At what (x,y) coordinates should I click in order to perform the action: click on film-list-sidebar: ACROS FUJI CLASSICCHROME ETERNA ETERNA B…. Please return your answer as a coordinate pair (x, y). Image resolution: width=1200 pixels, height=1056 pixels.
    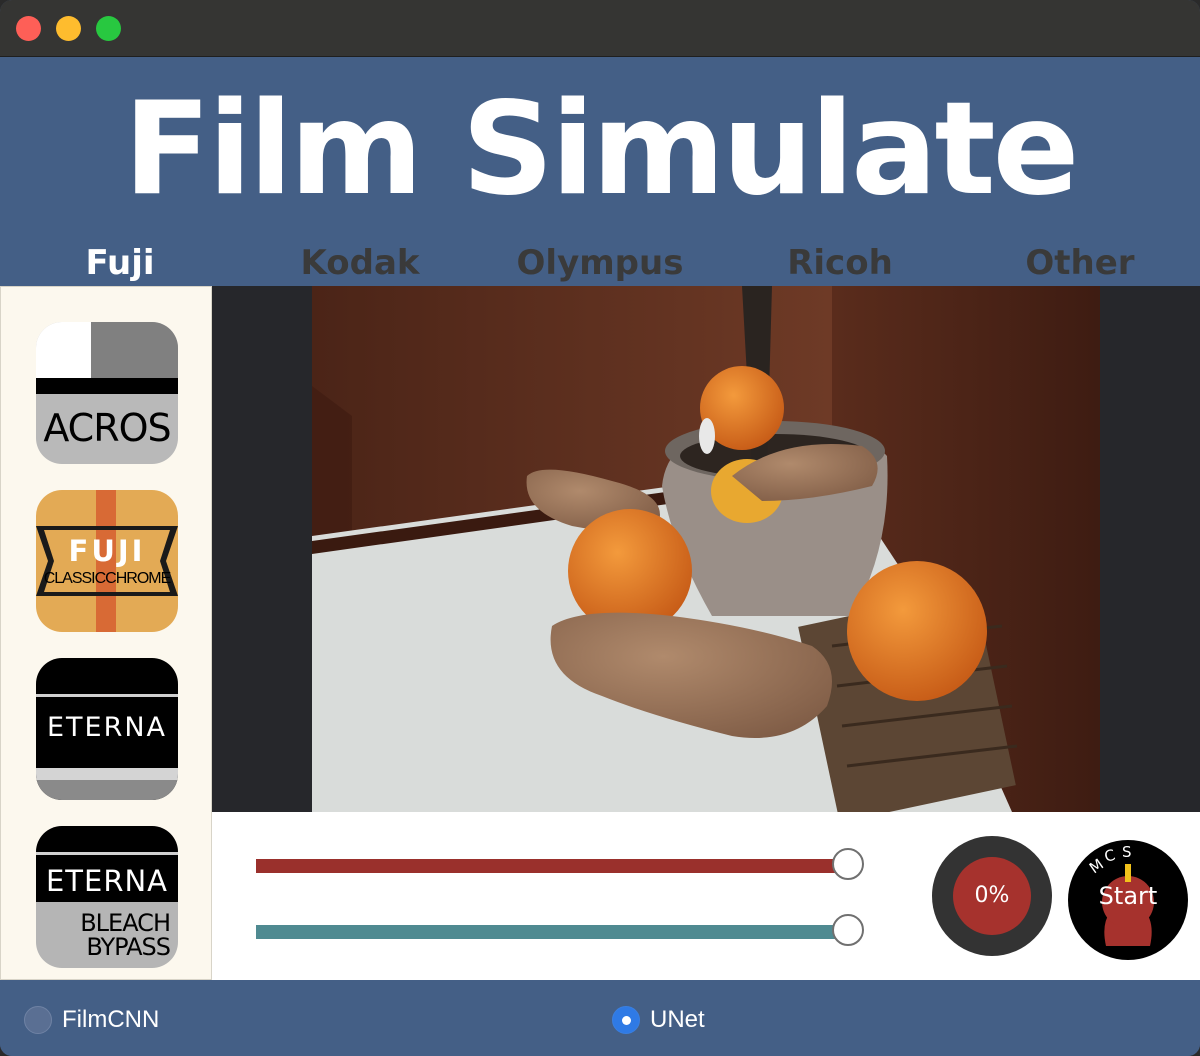
    Looking at the image, I should click on (106, 633).